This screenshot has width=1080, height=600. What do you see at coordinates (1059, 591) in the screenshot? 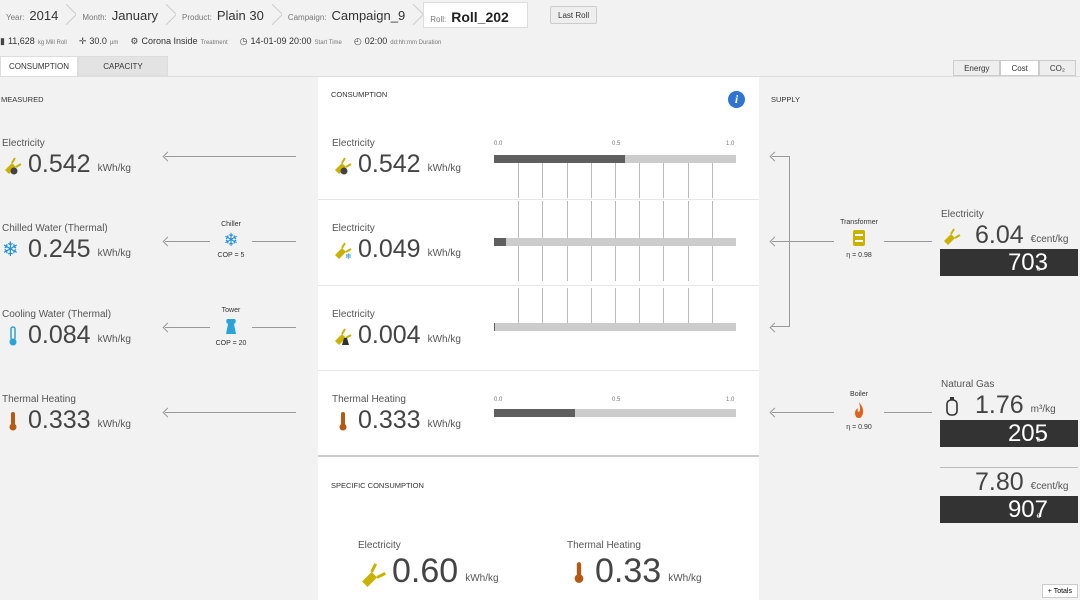
I see `totals-button: + Totals` at bounding box center [1059, 591].